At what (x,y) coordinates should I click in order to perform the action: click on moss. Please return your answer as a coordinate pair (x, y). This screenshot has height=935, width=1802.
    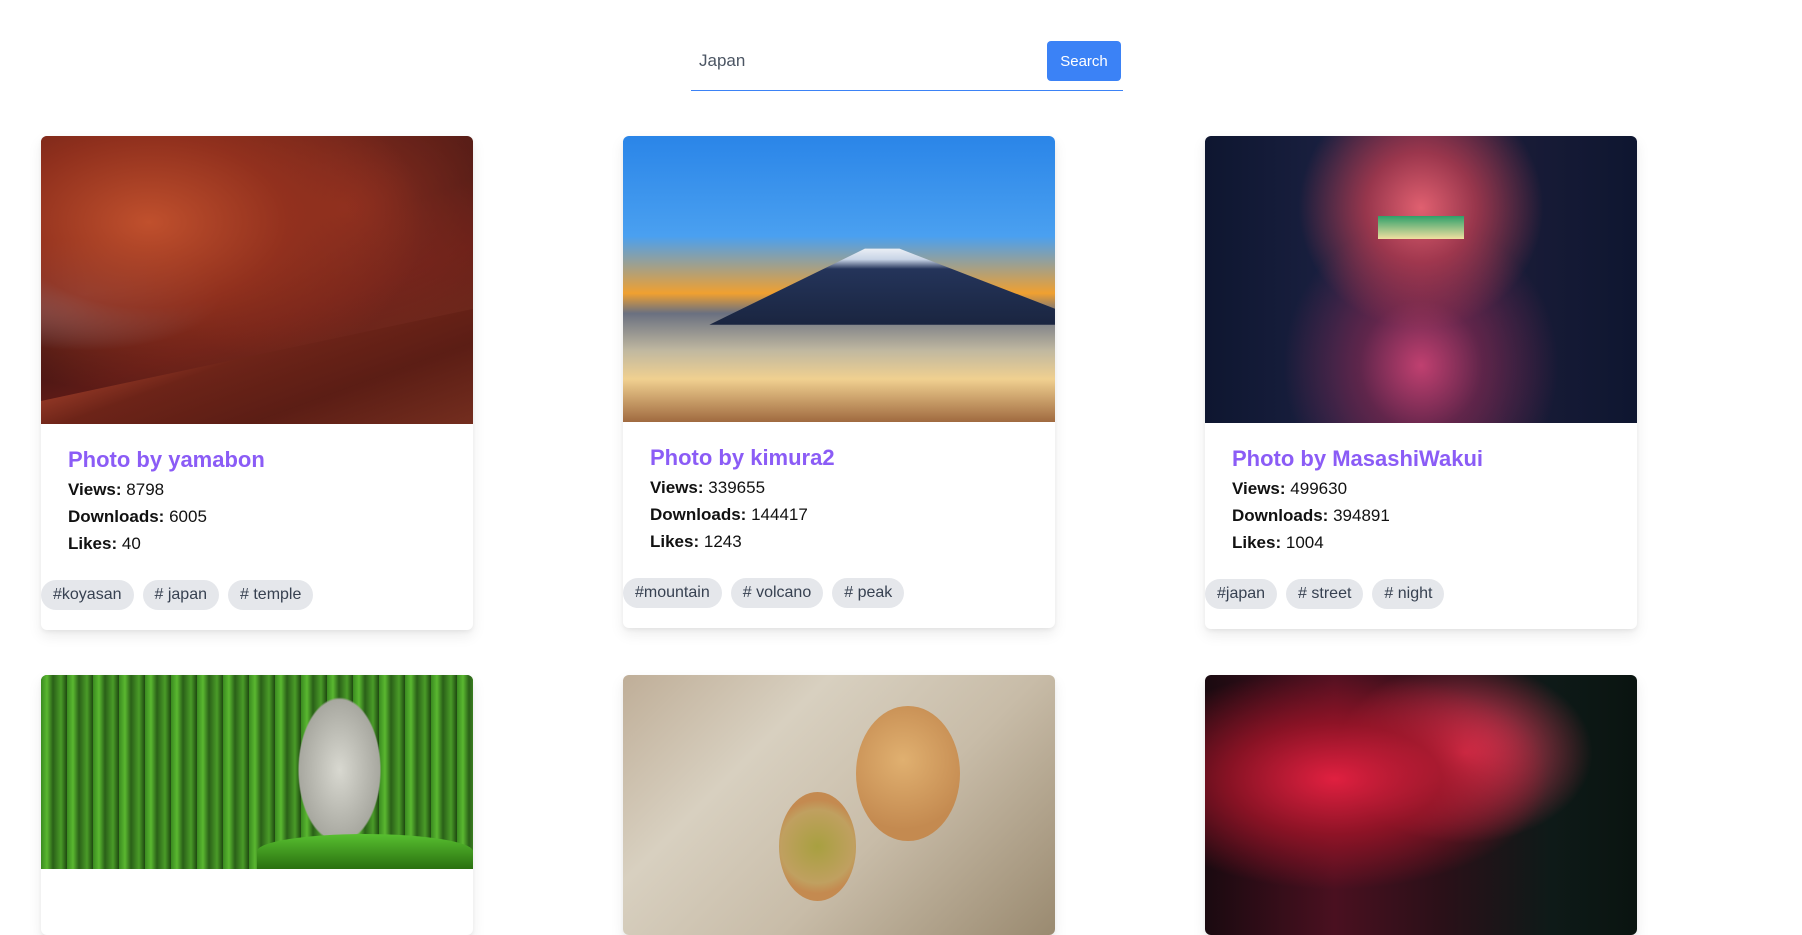
    Looking at the image, I should click on (365, 851).